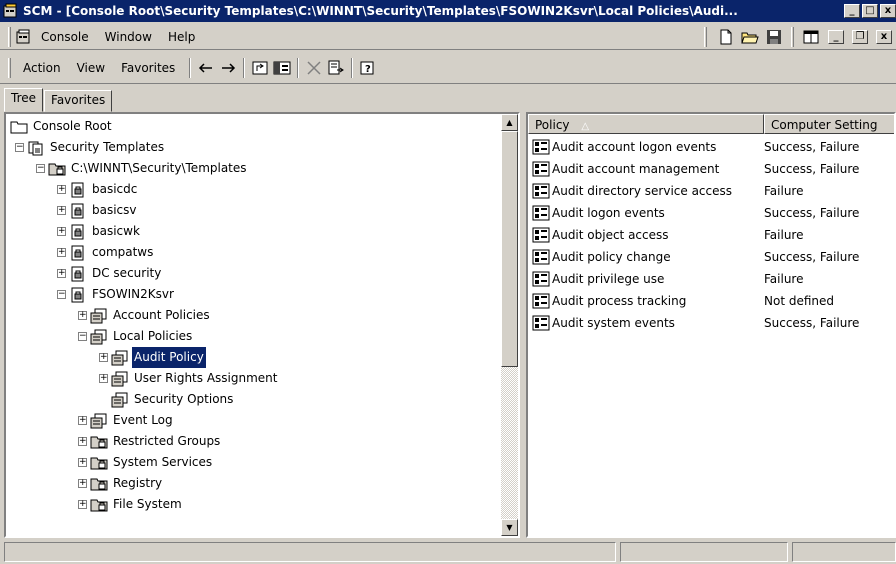 This screenshot has width=896, height=564. Describe the element at coordinates (146, 462) in the screenshot. I see `tree-node-system-services: + System Services` at that location.